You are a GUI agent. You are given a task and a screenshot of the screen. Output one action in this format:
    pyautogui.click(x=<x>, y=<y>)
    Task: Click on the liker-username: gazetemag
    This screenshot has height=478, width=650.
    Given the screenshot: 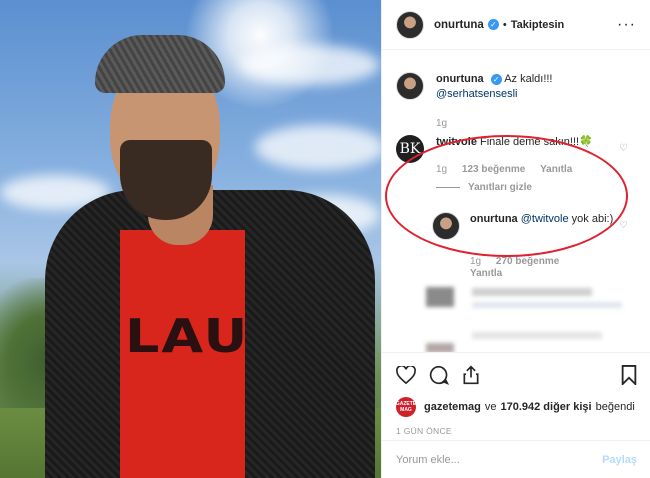 What is the action you would take?
    pyautogui.click(x=452, y=407)
    